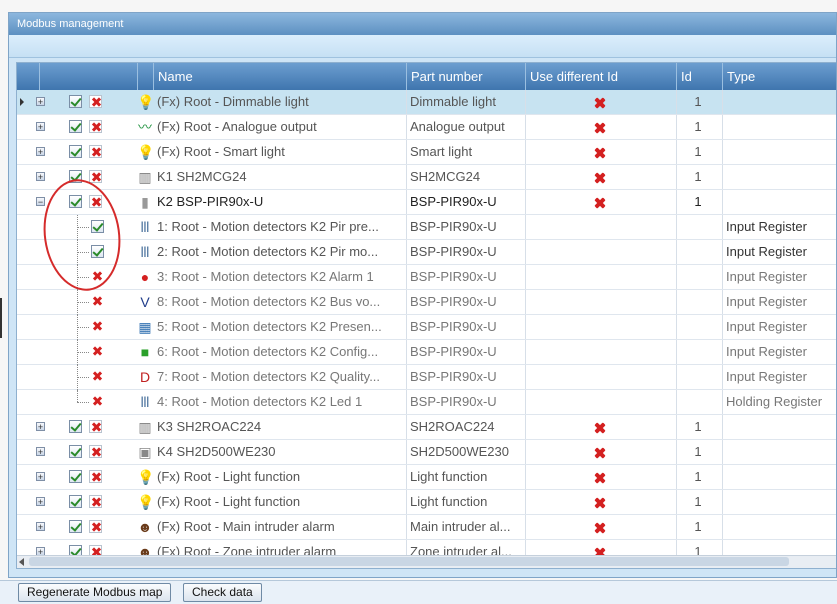 This screenshot has height=604, width=837. Describe the element at coordinates (145, 352) in the screenshot. I see `config-icon: ■` at that location.